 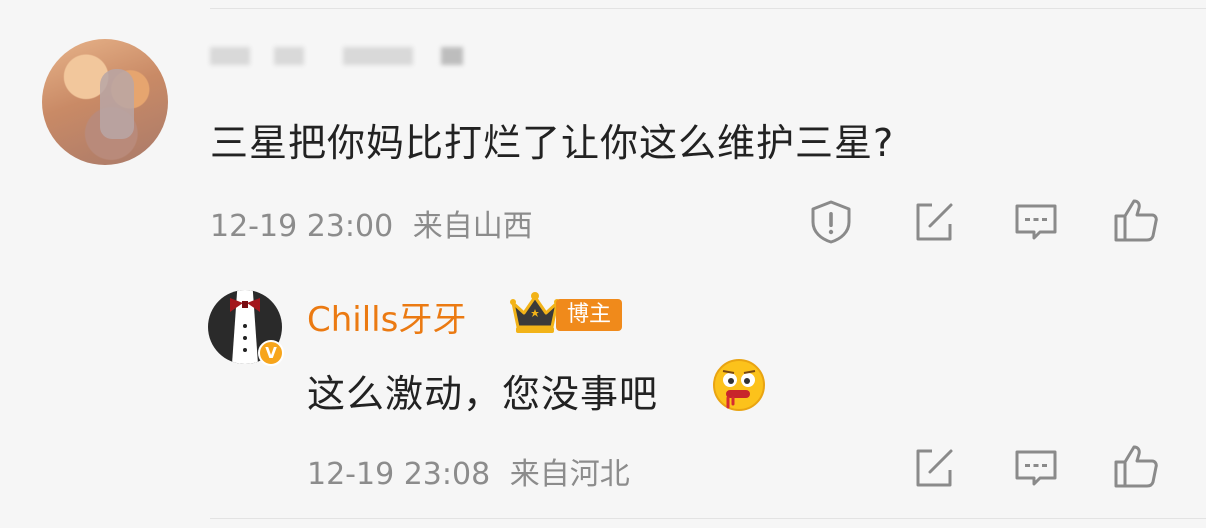 What do you see at coordinates (589, 315) in the screenshot?
I see `blogger-badge: 博主` at bounding box center [589, 315].